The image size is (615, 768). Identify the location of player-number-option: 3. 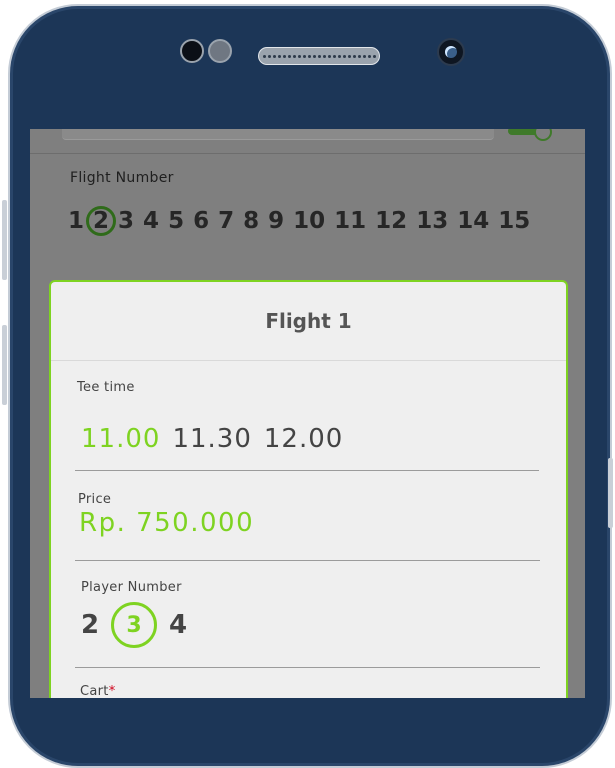
(134, 625).